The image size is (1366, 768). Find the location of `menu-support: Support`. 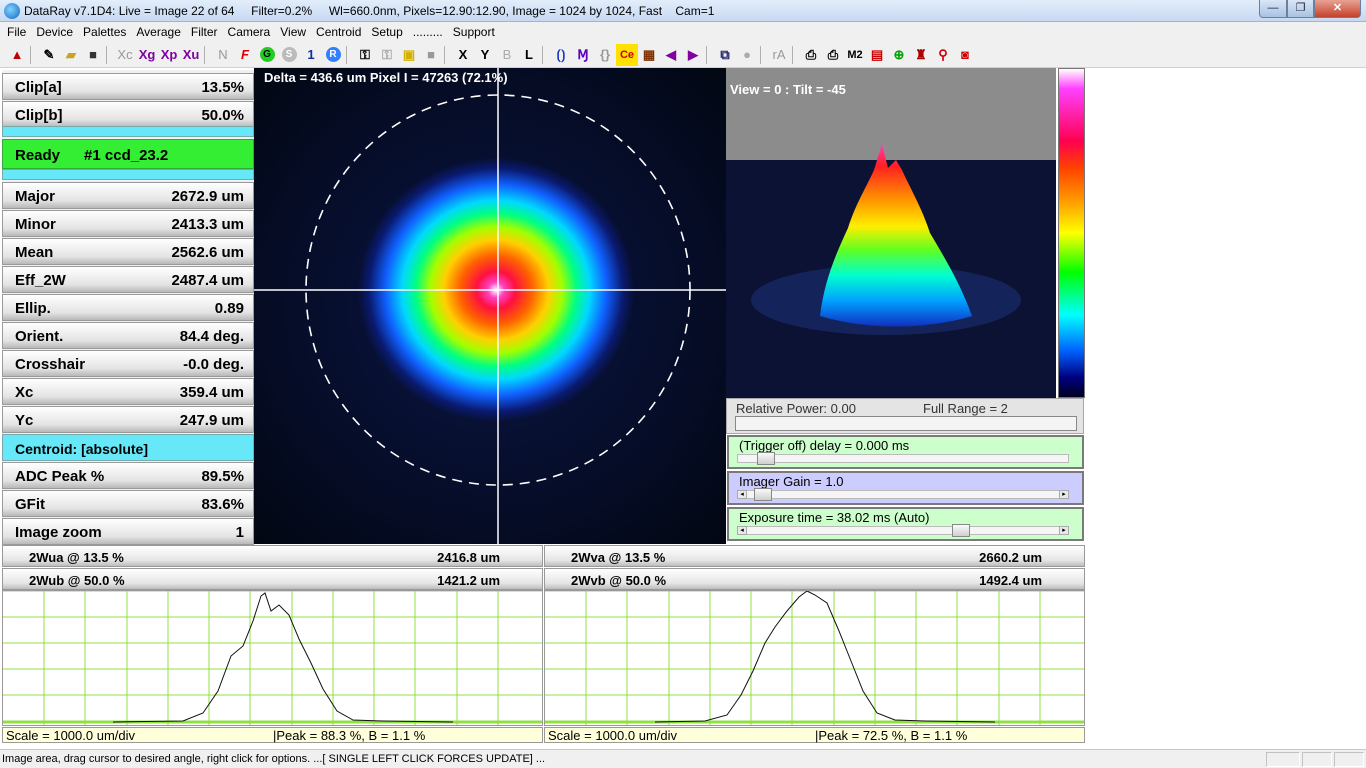

menu-support: Support is located at coordinates (474, 32).